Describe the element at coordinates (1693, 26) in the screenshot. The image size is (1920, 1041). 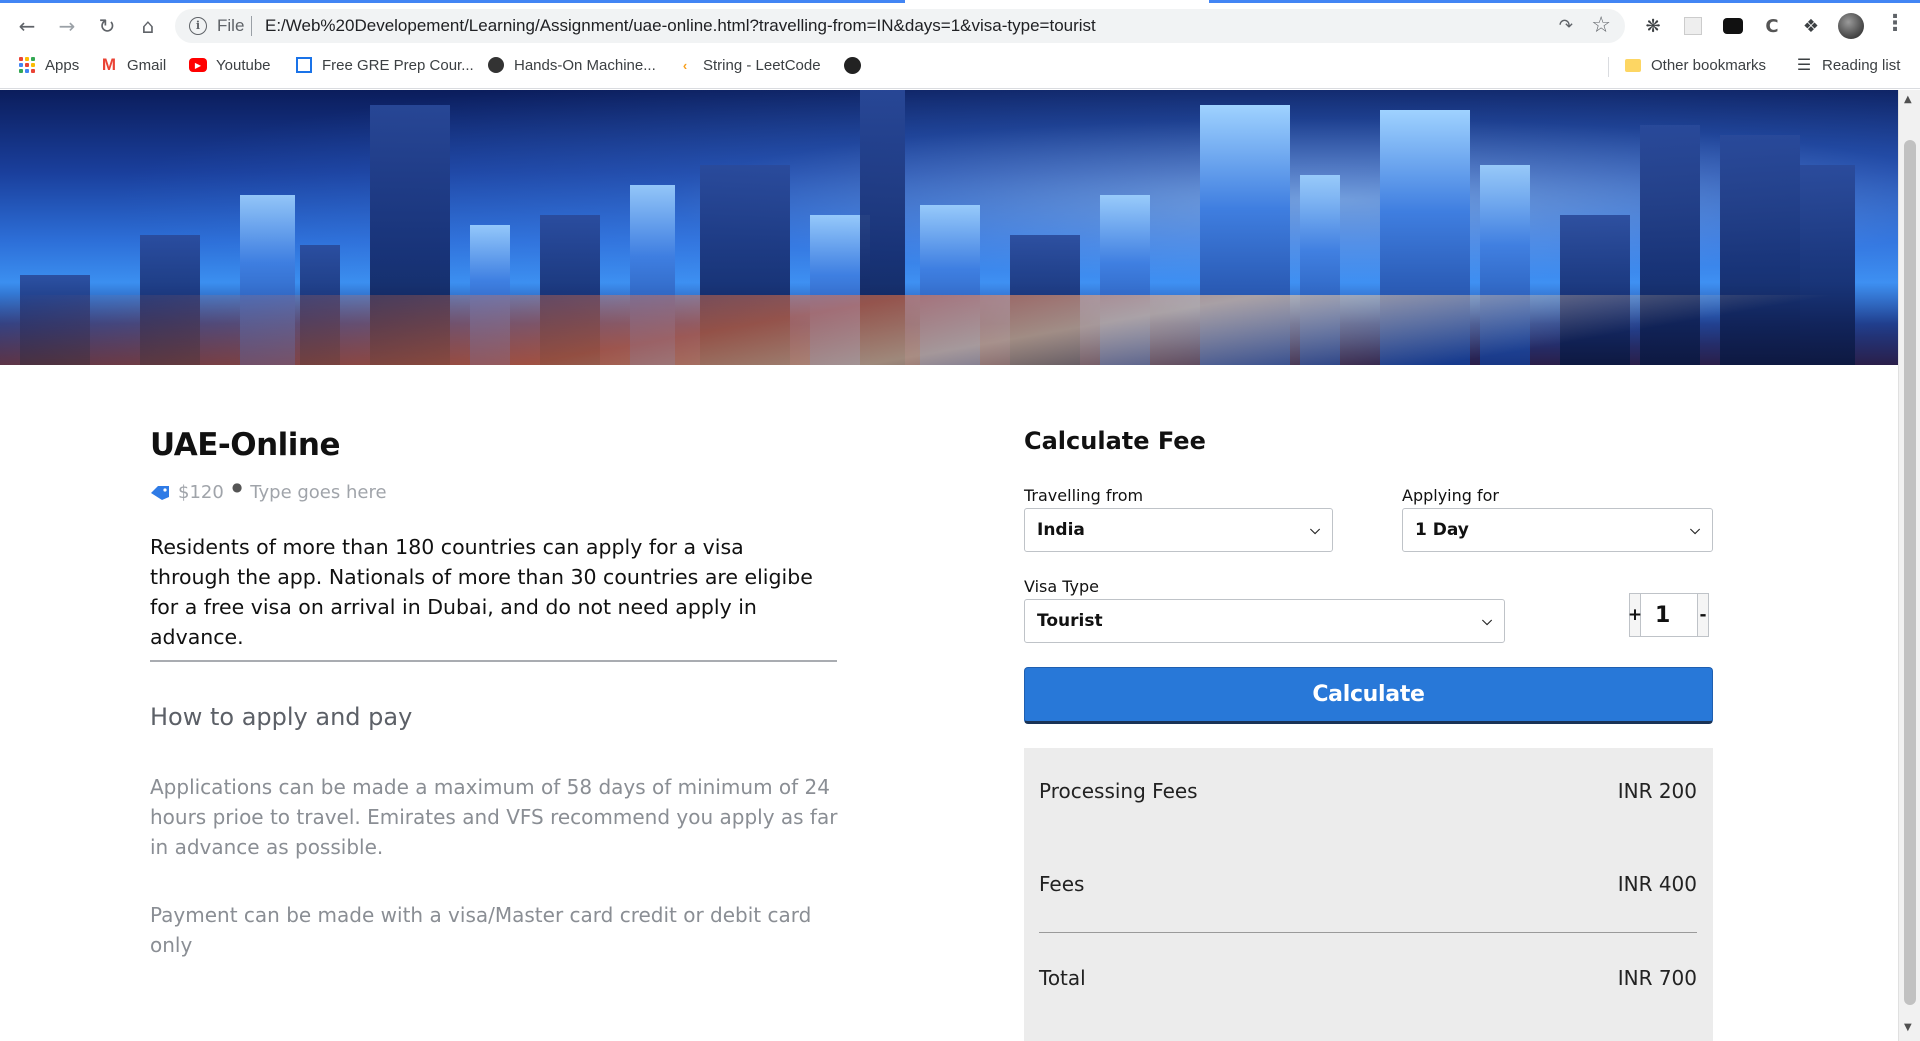
I see `blank-extension-icon` at that location.